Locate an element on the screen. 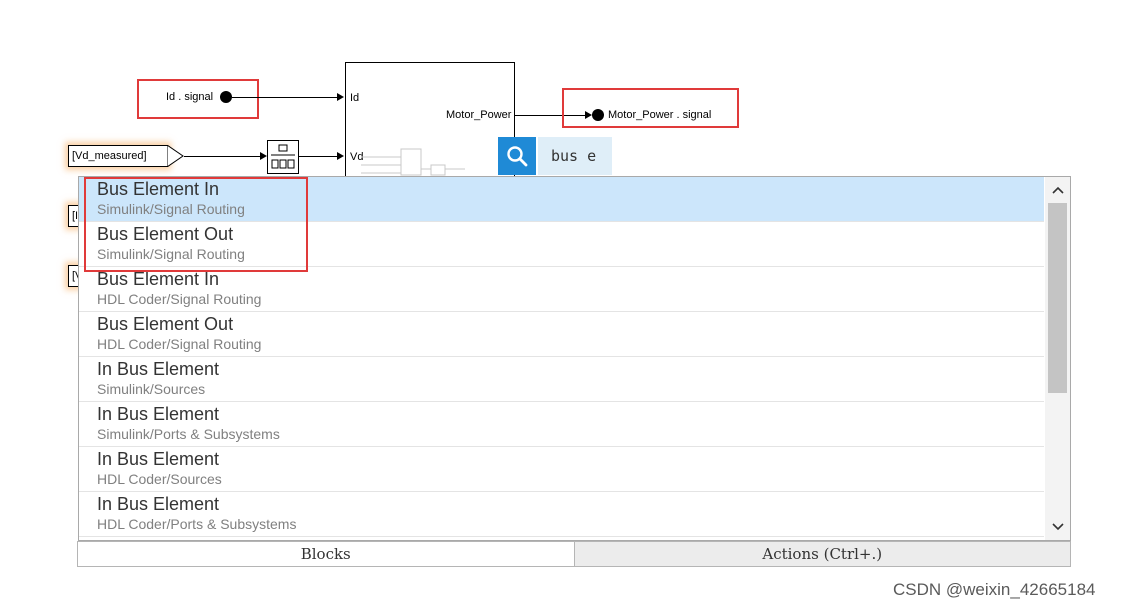  search-button is located at coordinates (517, 156).